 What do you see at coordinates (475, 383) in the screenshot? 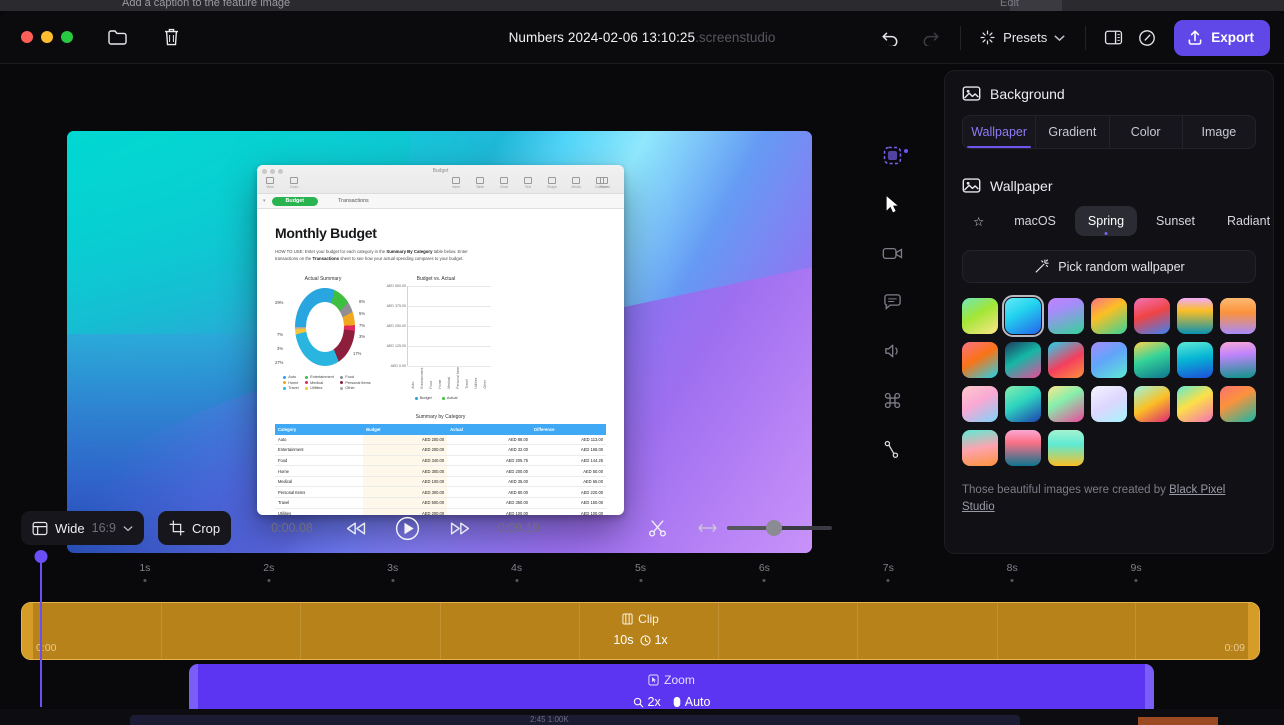
I see `bar-x-label: Utilities` at bounding box center [475, 383].